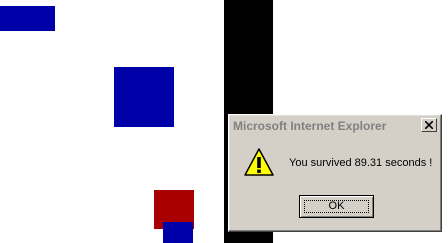 This screenshot has height=243, width=448. I want to click on close-button, so click(429, 125).